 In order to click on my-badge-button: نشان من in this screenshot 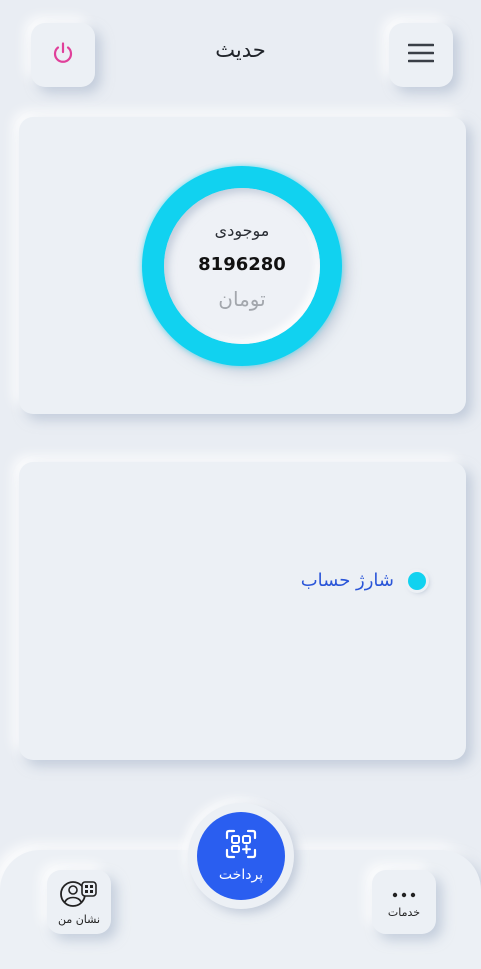, I will do `click(79, 902)`.